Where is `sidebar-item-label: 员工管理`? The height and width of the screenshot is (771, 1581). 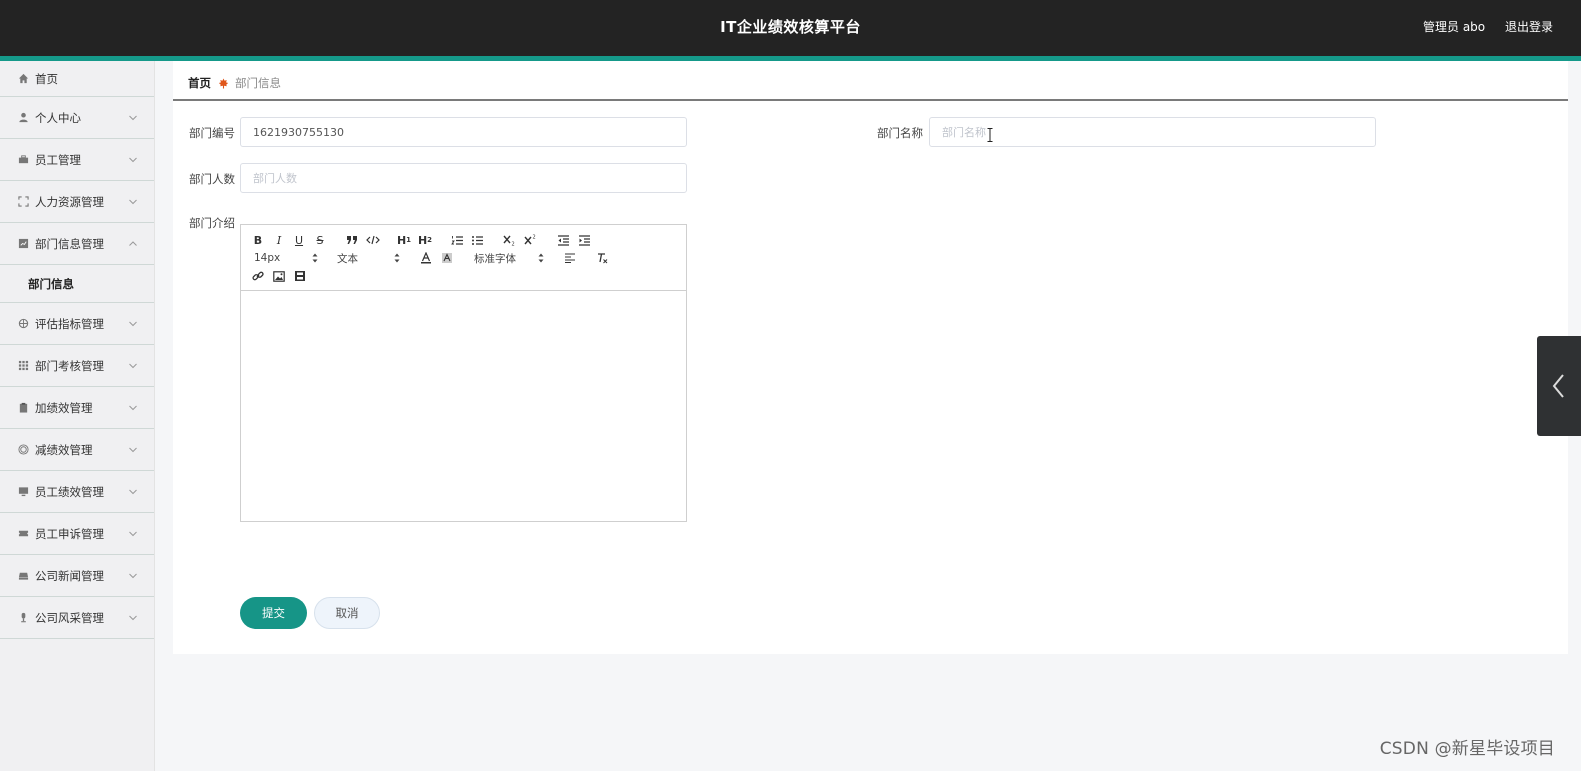 sidebar-item-label: 员工管理 is located at coordinates (58, 159).